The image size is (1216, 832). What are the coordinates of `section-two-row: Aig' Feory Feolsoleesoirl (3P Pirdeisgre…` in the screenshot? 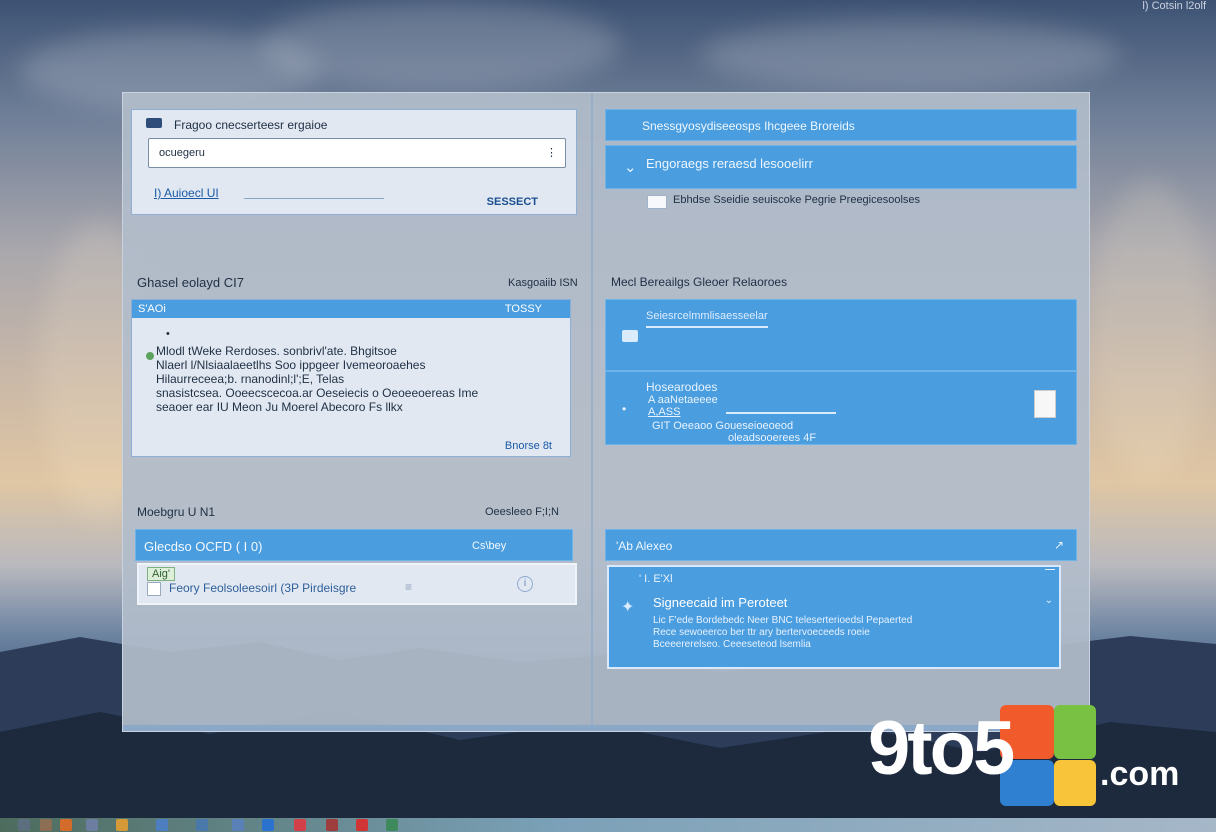 It's located at (357, 584).